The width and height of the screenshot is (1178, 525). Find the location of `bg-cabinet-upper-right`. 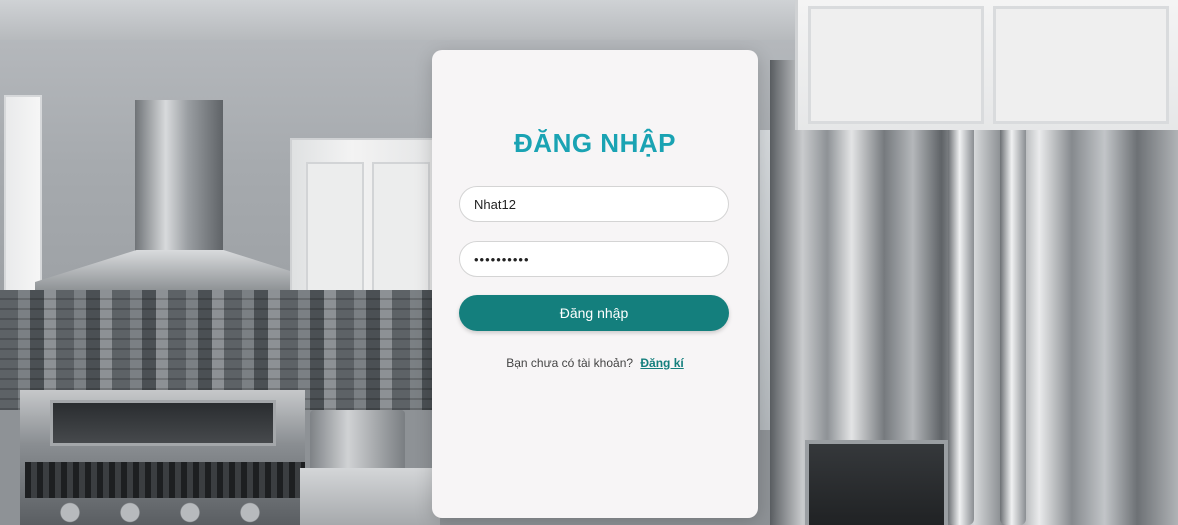

bg-cabinet-upper-right is located at coordinates (986, 65).